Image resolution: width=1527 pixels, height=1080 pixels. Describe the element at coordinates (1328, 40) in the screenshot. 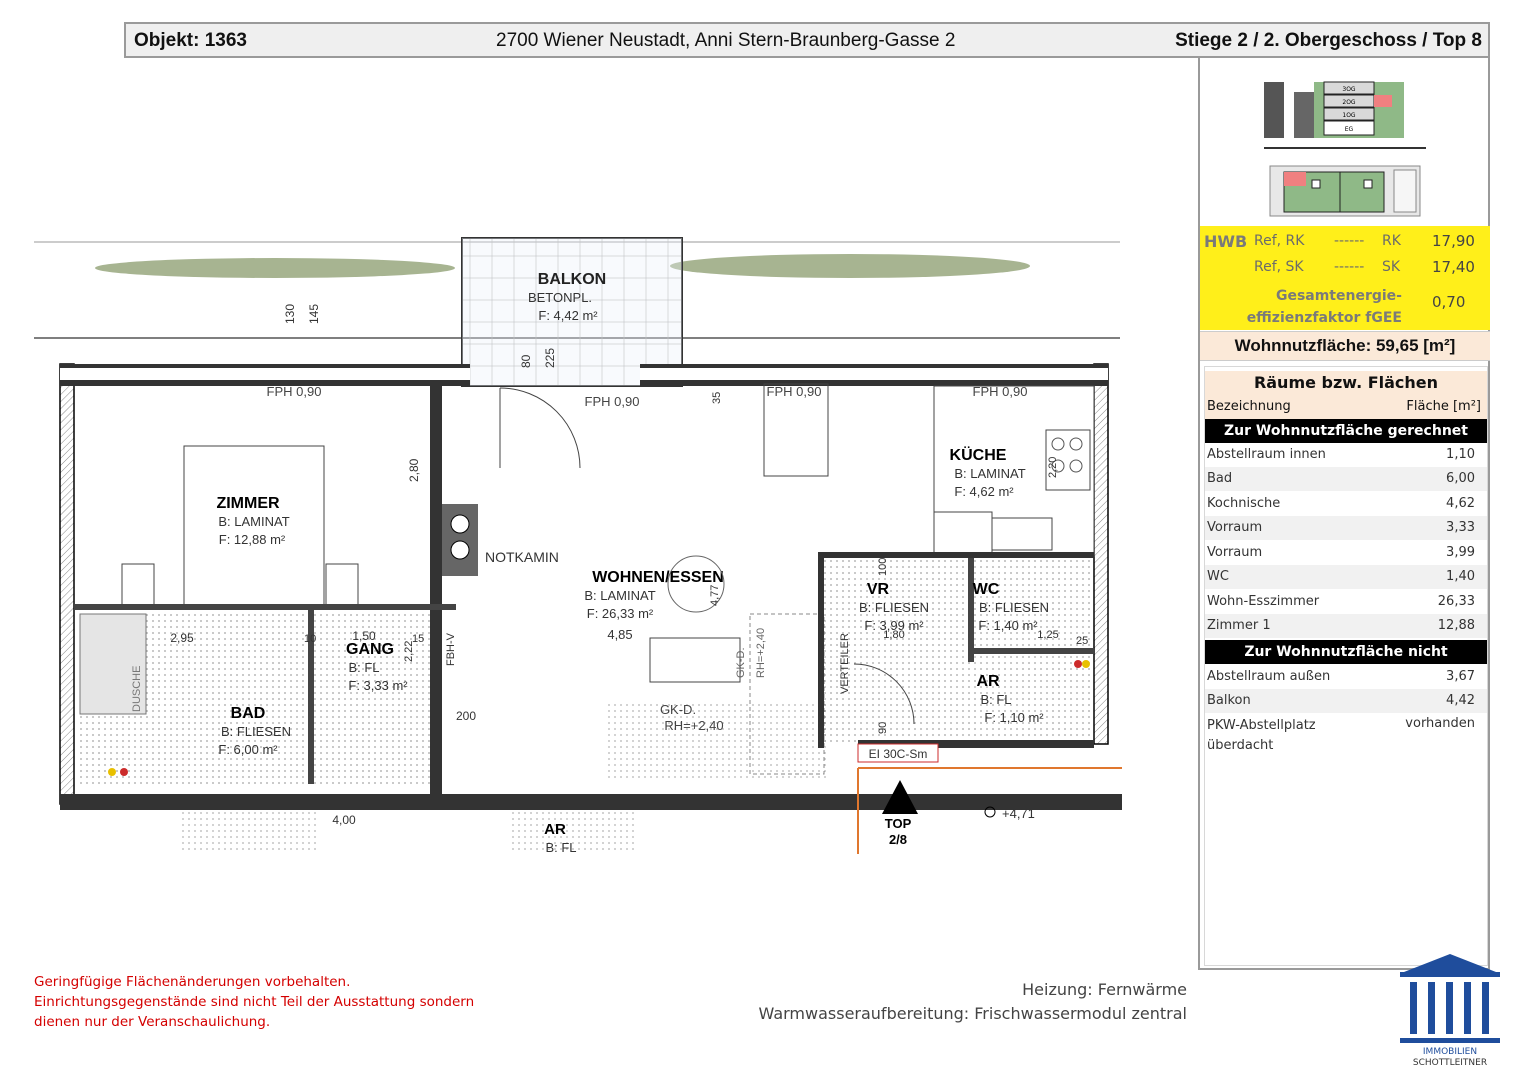

I see `unit-location: Stiege 2 / 2. Obergeschoss / Top 8` at that location.